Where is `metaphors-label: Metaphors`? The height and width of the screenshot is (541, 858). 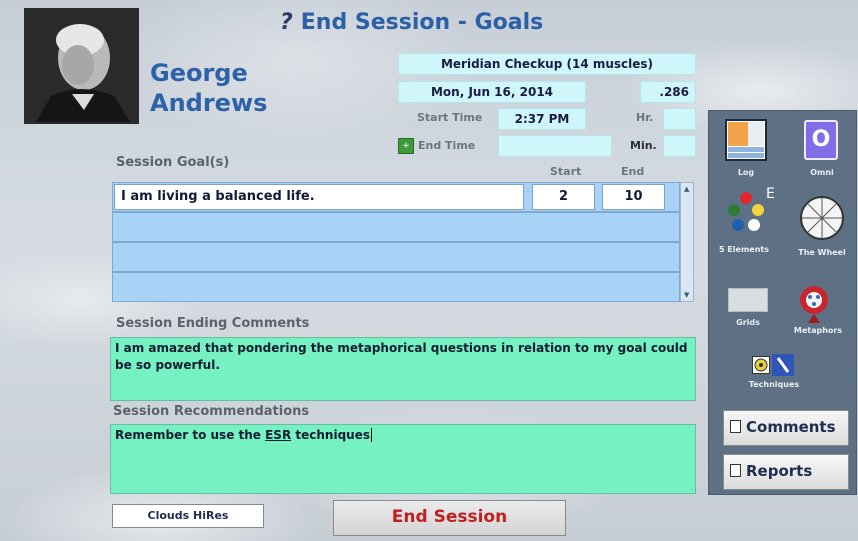 metaphors-label: Metaphors is located at coordinates (818, 330).